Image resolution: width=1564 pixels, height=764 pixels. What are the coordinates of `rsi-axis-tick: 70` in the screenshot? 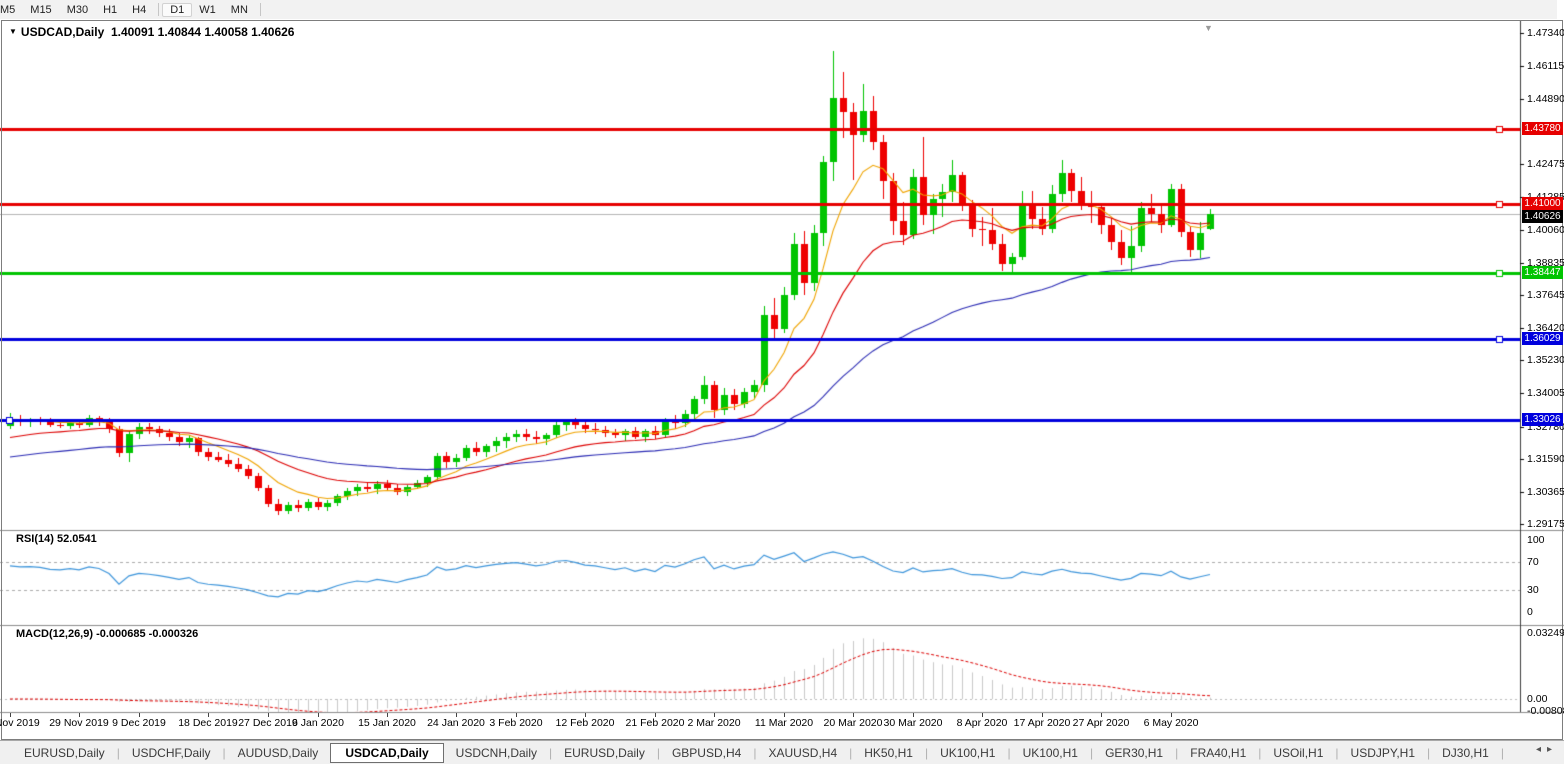 It's located at (1533, 562).